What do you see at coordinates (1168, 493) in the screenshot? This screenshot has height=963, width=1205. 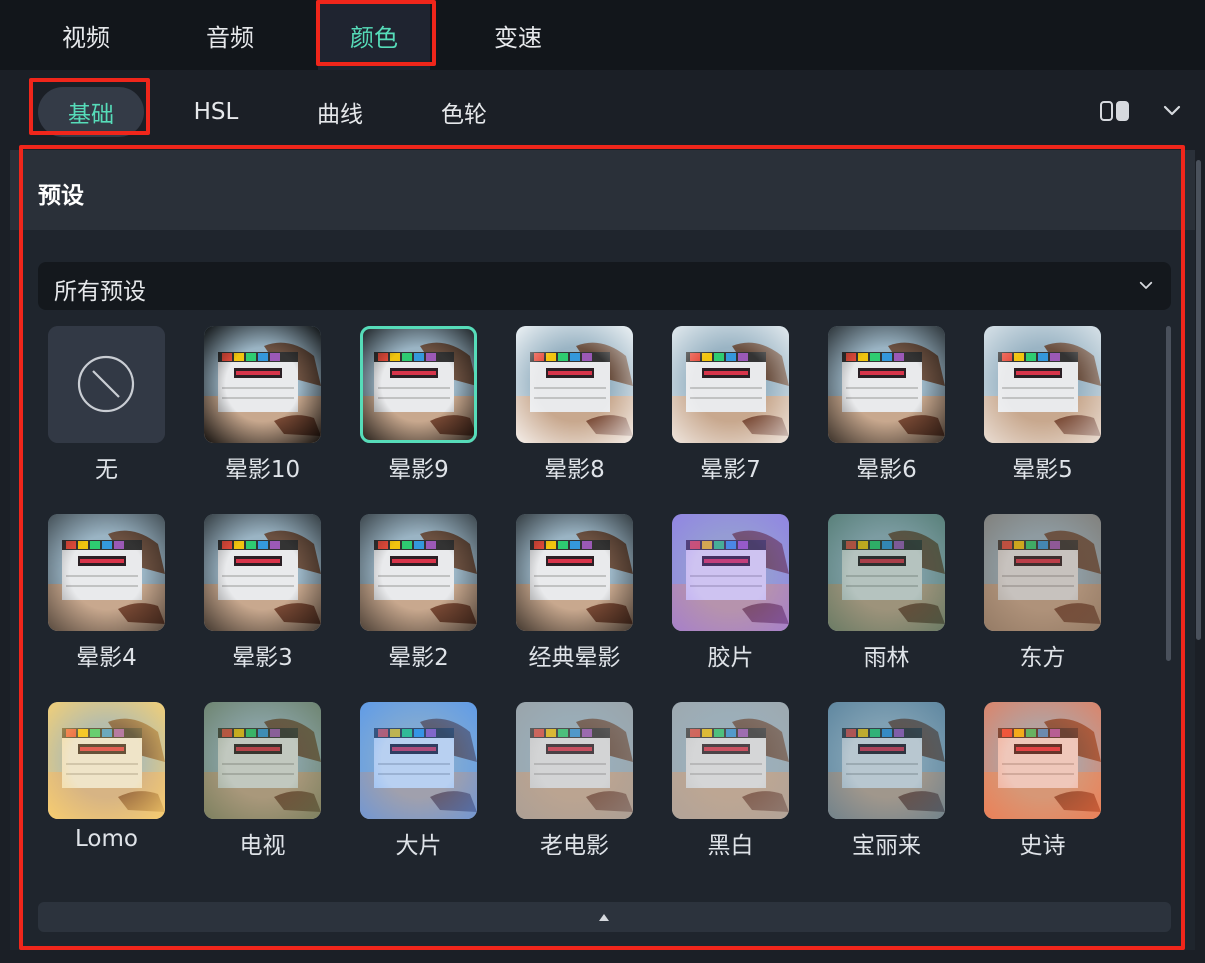 I see `grid-scrollbar` at bounding box center [1168, 493].